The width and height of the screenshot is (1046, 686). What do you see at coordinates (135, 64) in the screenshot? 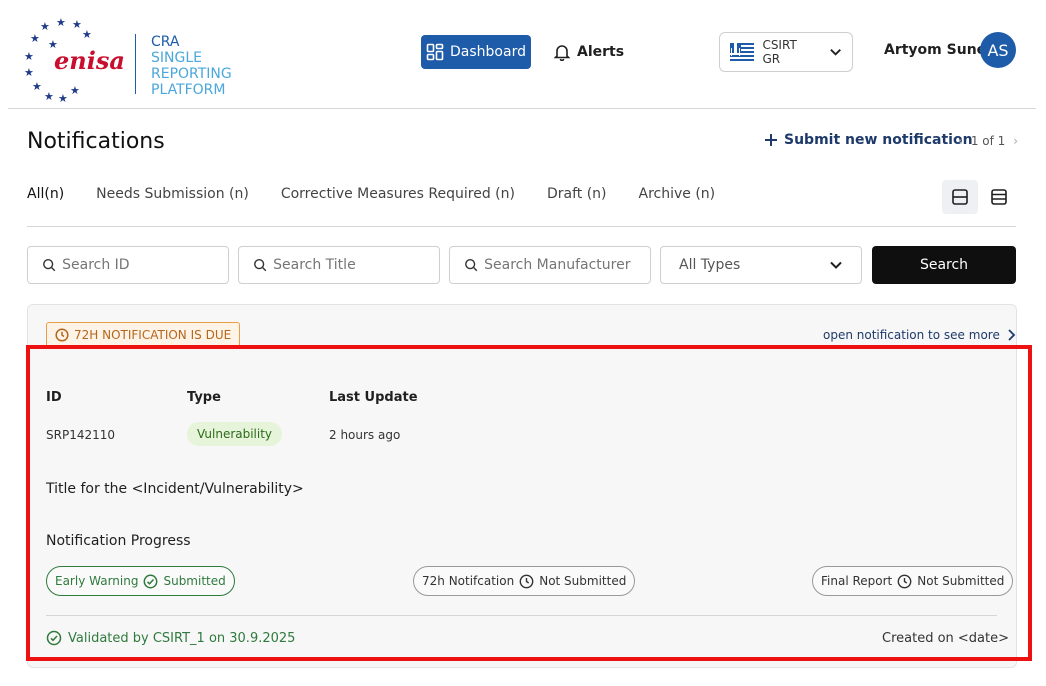
I see `logo-divider` at bounding box center [135, 64].